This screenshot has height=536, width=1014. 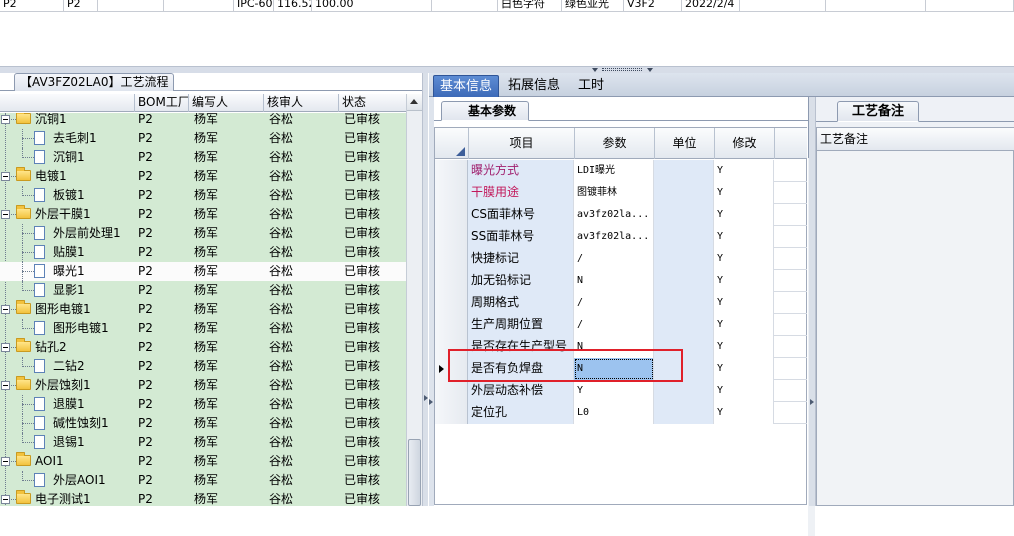 I want to click on select-all-icon, so click(x=460, y=151).